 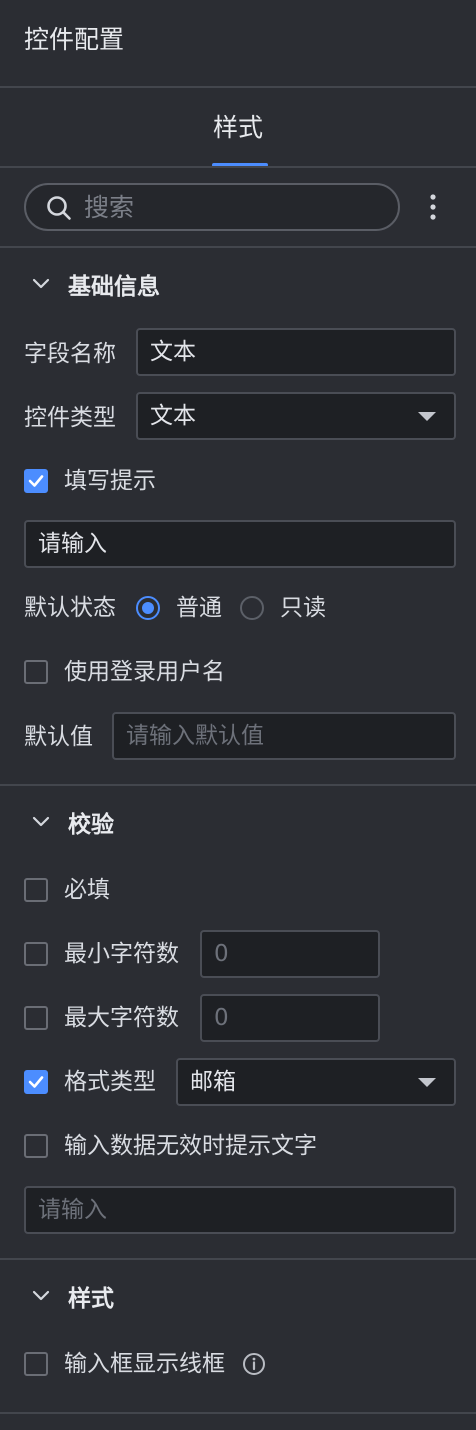 I want to click on search-box, so click(x=212, y=207).